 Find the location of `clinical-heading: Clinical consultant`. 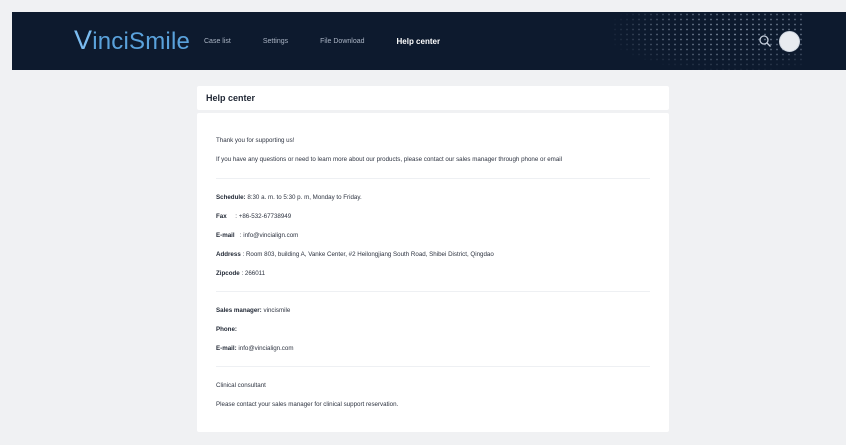

clinical-heading: Clinical consultant is located at coordinates (241, 385).